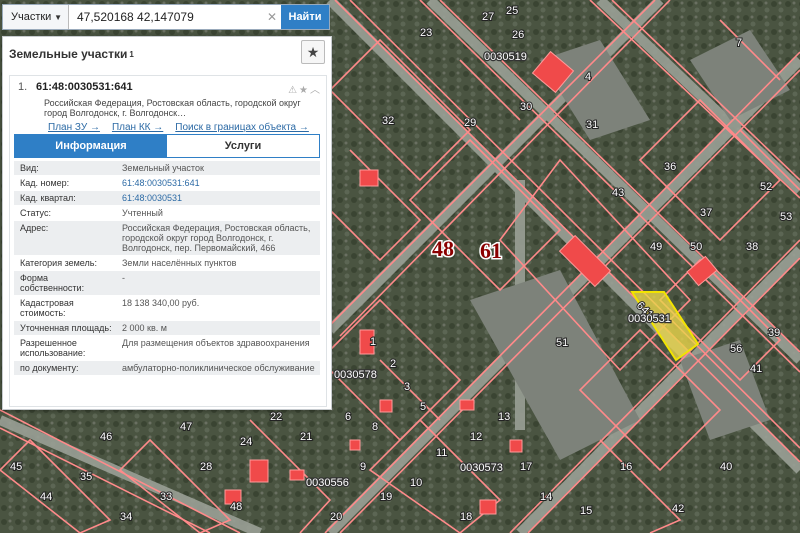 This screenshot has height=533, width=800. Describe the element at coordinates (243, 146) in the screenshot. I see `tab-services: Услуги` at that location.